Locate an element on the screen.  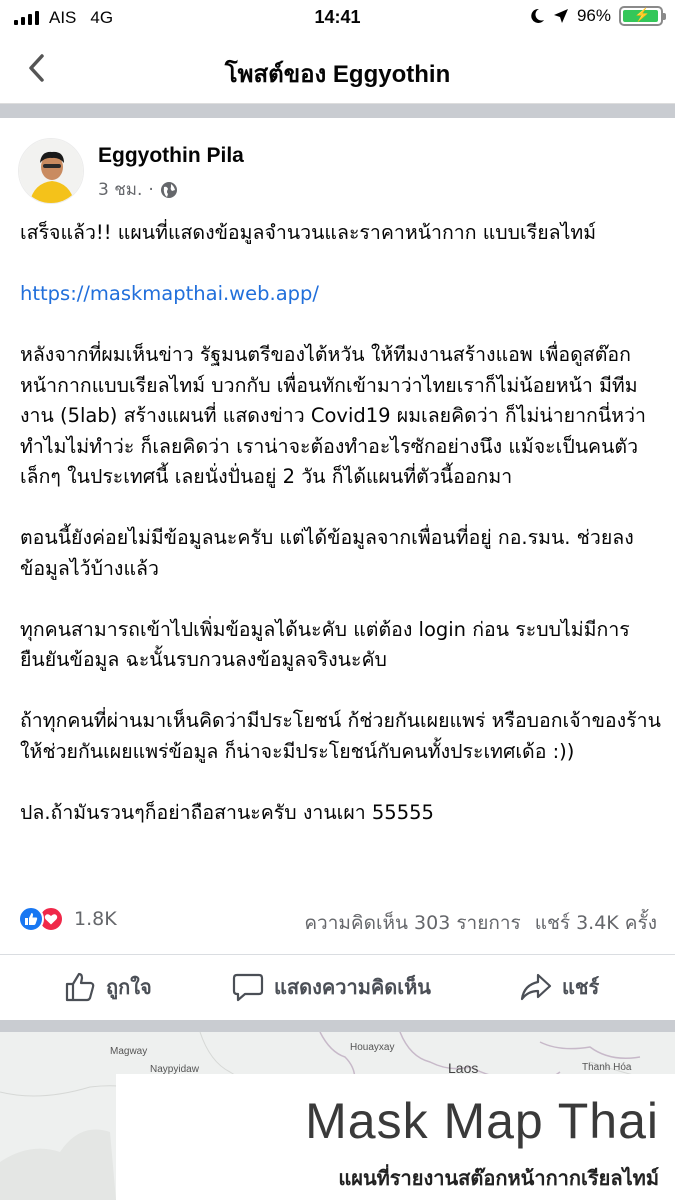
post-author: Eggyothin Pila is located at coordinates (171, 156).